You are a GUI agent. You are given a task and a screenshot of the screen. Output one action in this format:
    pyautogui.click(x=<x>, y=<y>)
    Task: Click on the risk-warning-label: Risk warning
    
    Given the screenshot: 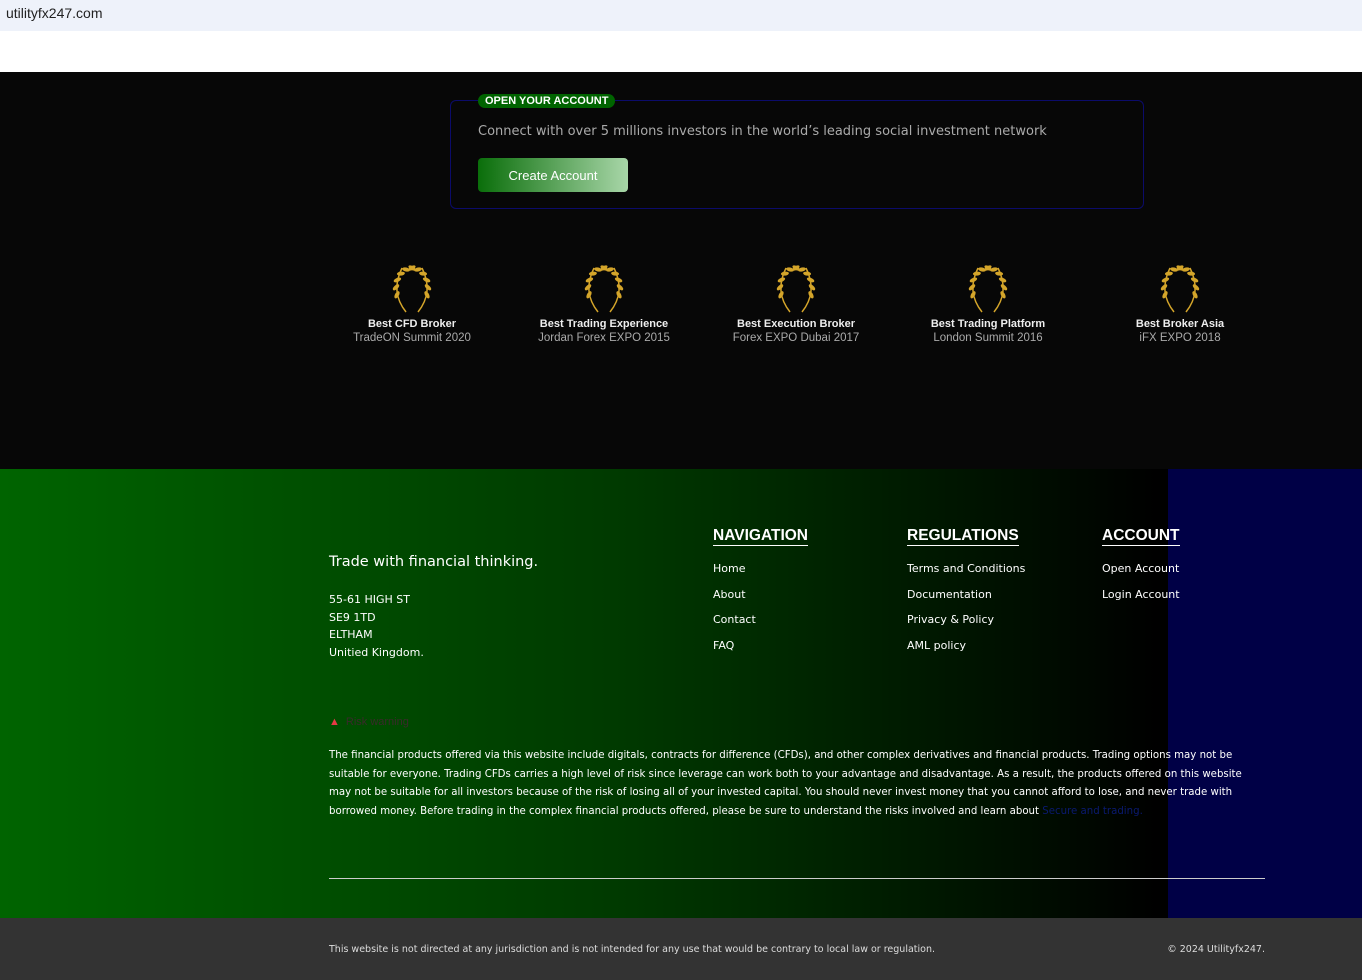 What is the action you would take?
    pyautogui.click(x=377, y=722)
    